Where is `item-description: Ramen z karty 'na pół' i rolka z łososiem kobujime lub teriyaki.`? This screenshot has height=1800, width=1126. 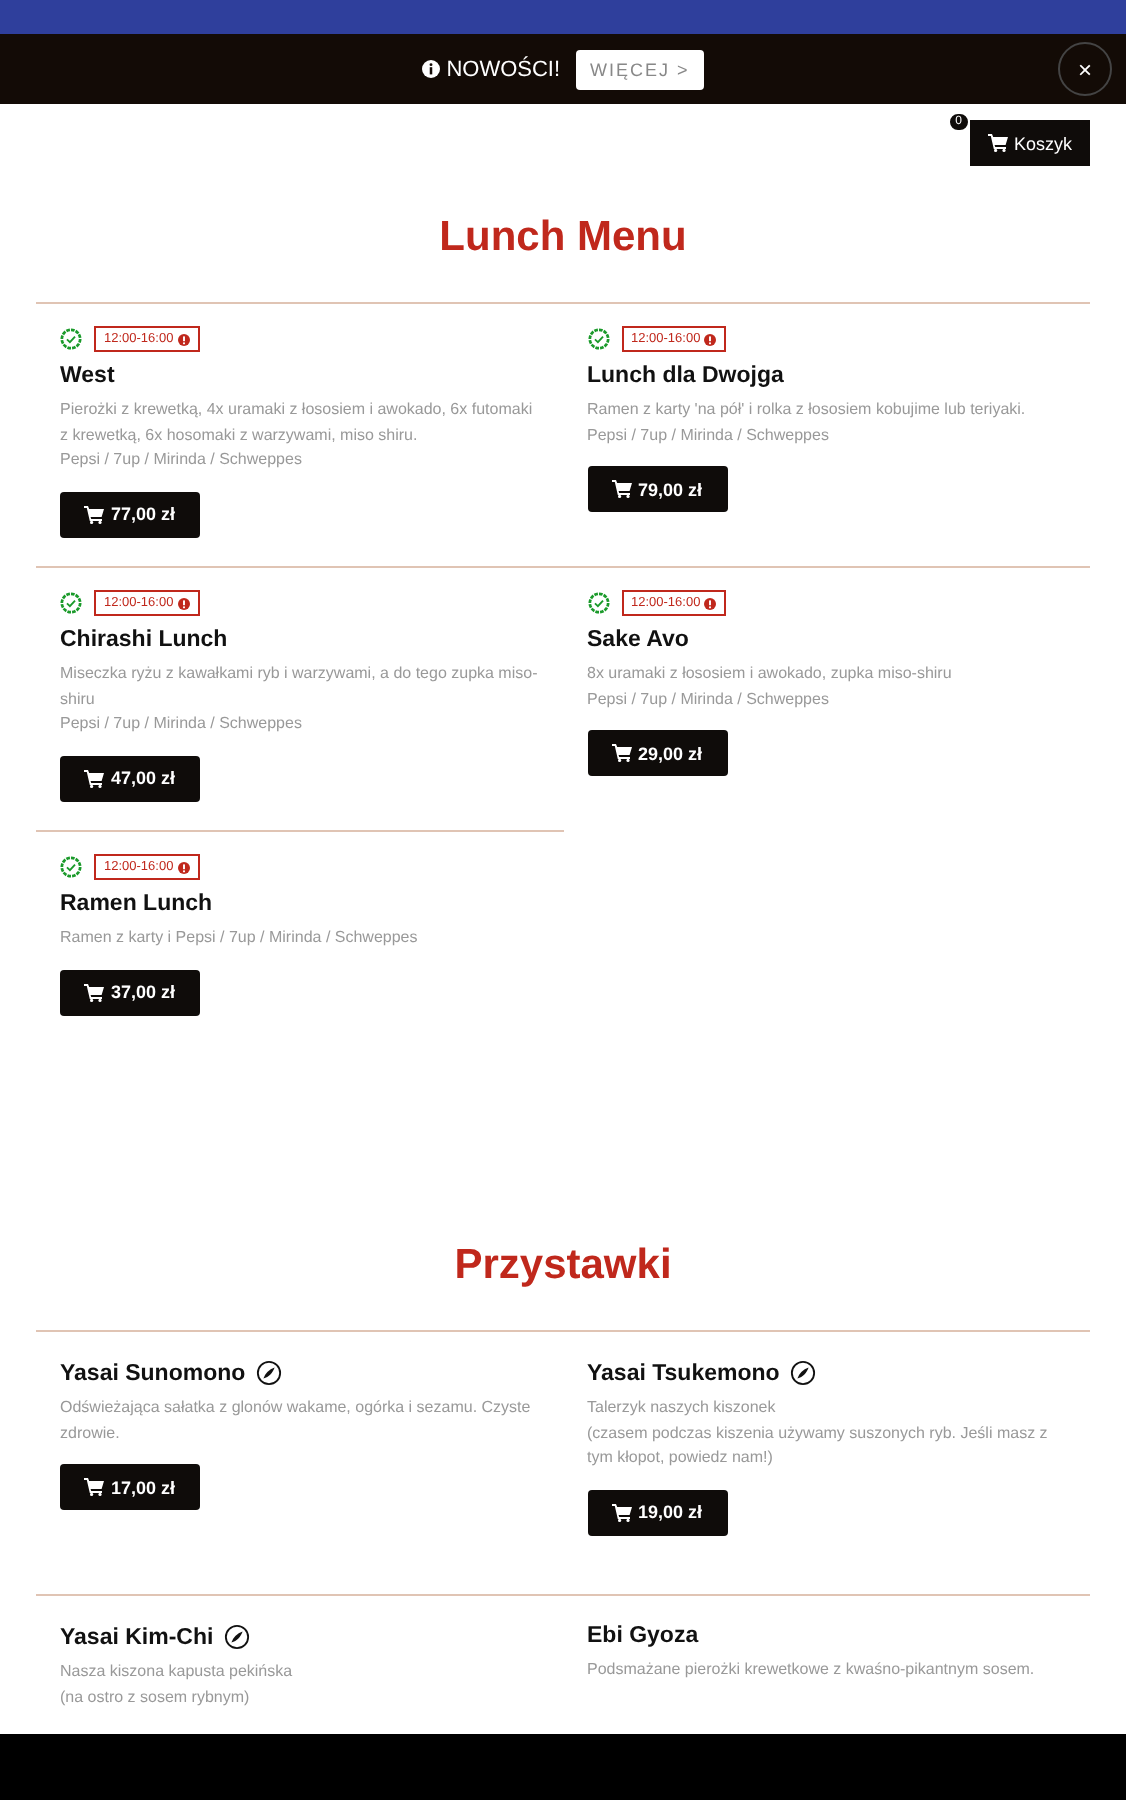 item-description: Ramen z karty 'na pół' i rolka z łososiem kobujime lub teriyaki. is located at coordinates (807, 410).